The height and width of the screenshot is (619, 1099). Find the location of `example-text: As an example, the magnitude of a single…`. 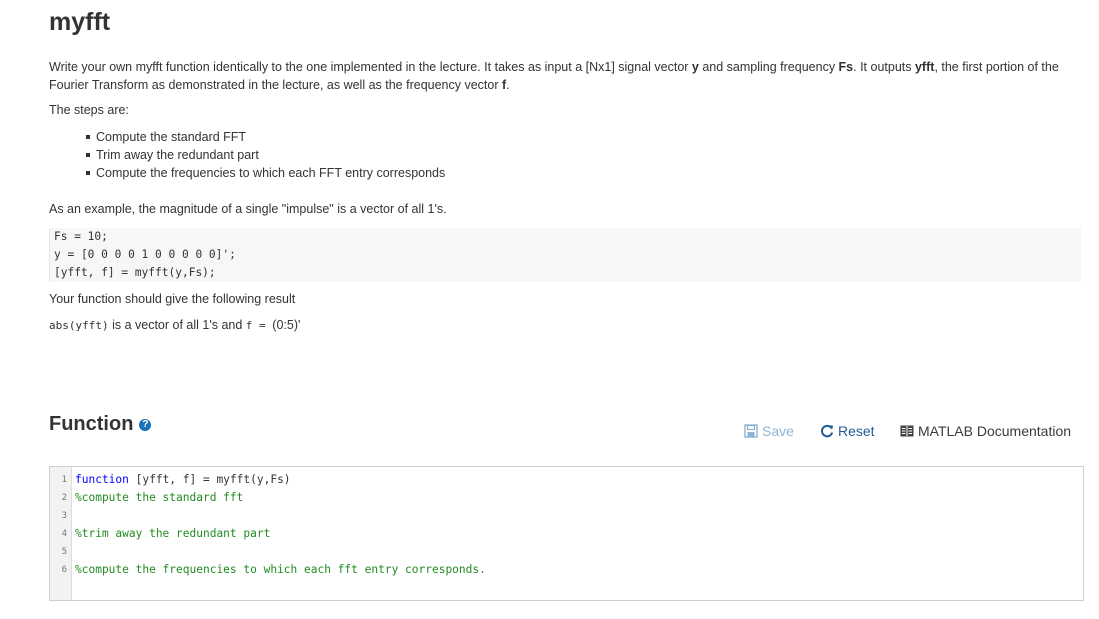

example-text: As an example, the magnitude of a single… is located at coordinates (248, 209).